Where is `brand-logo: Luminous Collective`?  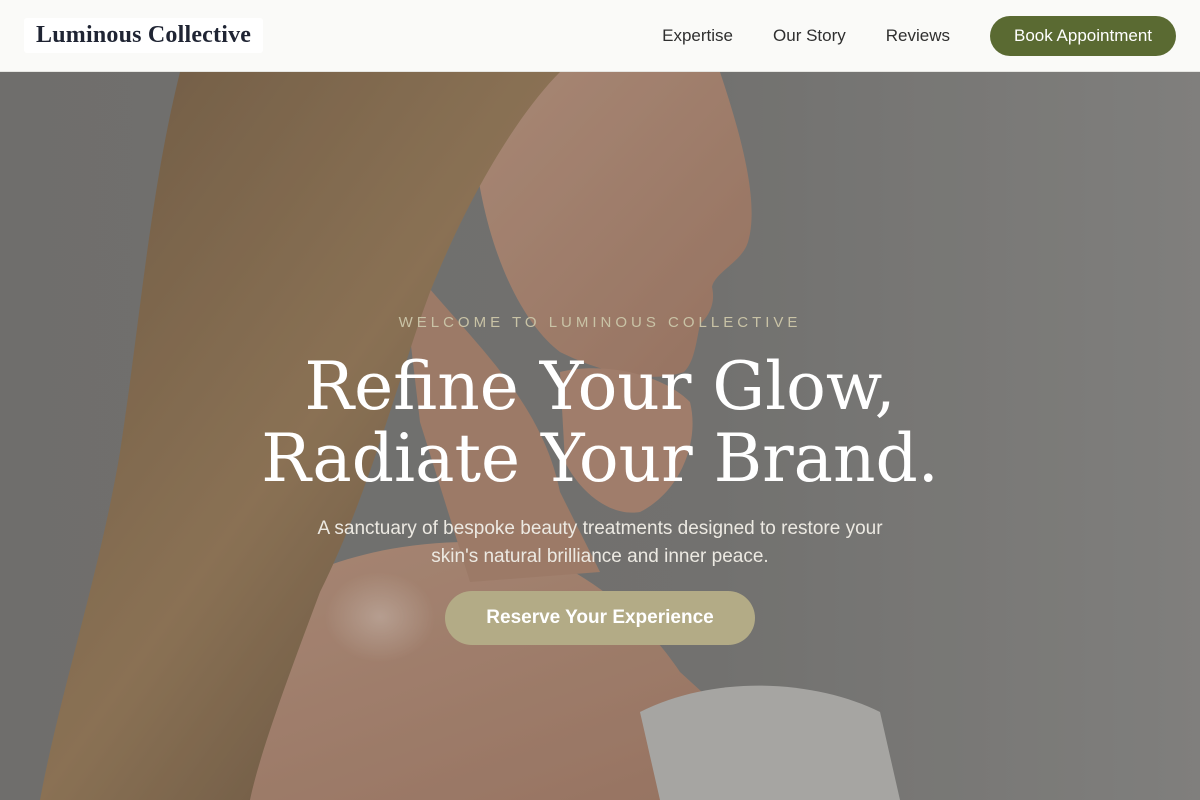
brand-logo: Luminous Collective is located at coordinates (144, 35).